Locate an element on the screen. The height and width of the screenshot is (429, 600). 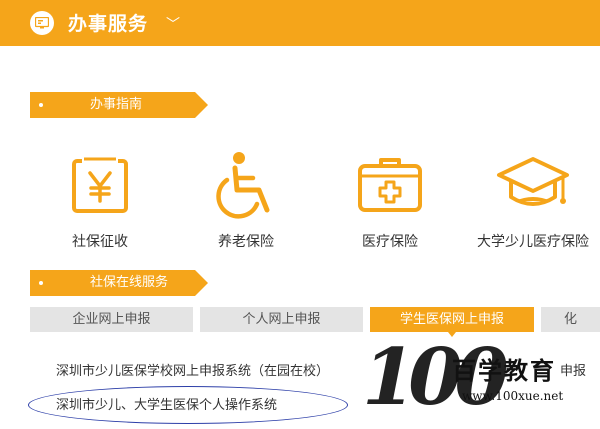
watermark-logo: 100 百学教育 www.100xue.net is located at coordinates (481, 378).